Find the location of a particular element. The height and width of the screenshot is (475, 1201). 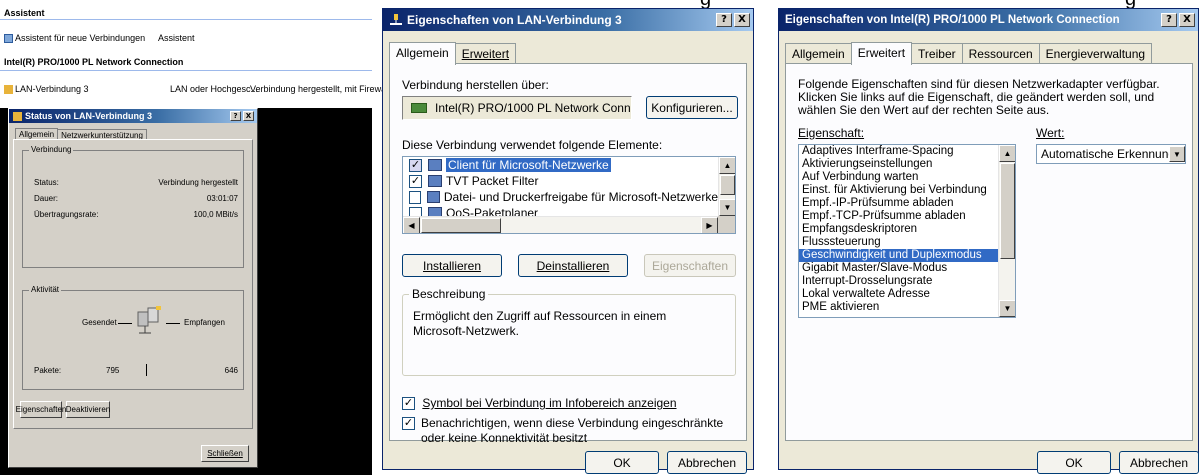

scroll-corner is located at coordinates (726, 224).